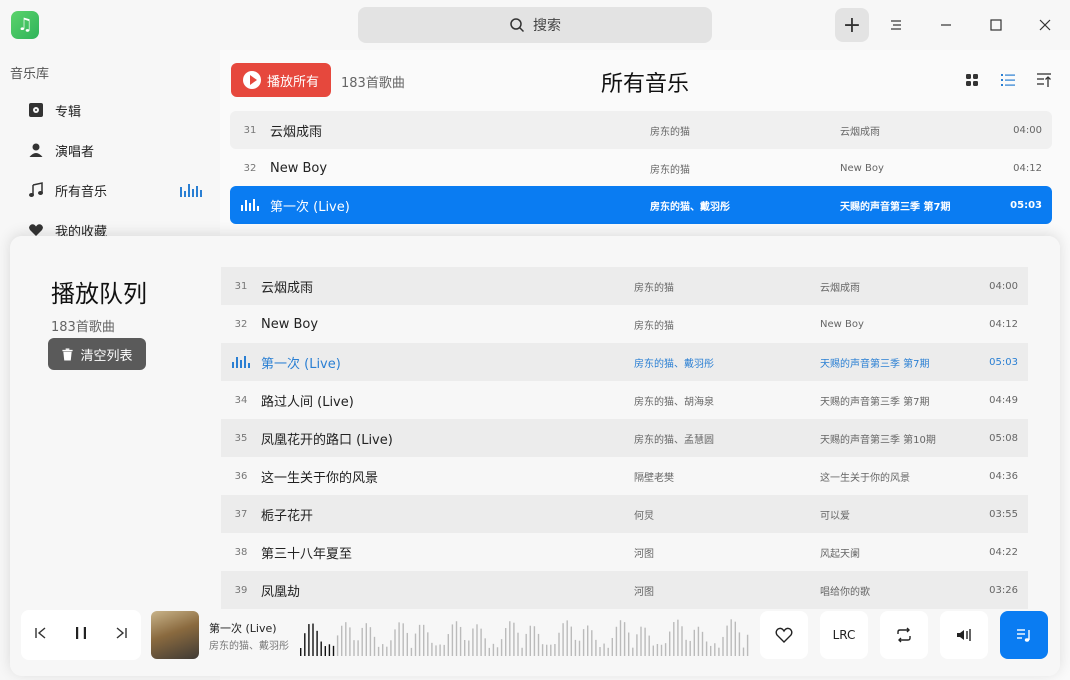 The width and height of the screenshot is (1070, 680). What do you see at coordinates (996, 25) in the screenshot?
I see `maximize-icon` at bounding box center [996, 25].